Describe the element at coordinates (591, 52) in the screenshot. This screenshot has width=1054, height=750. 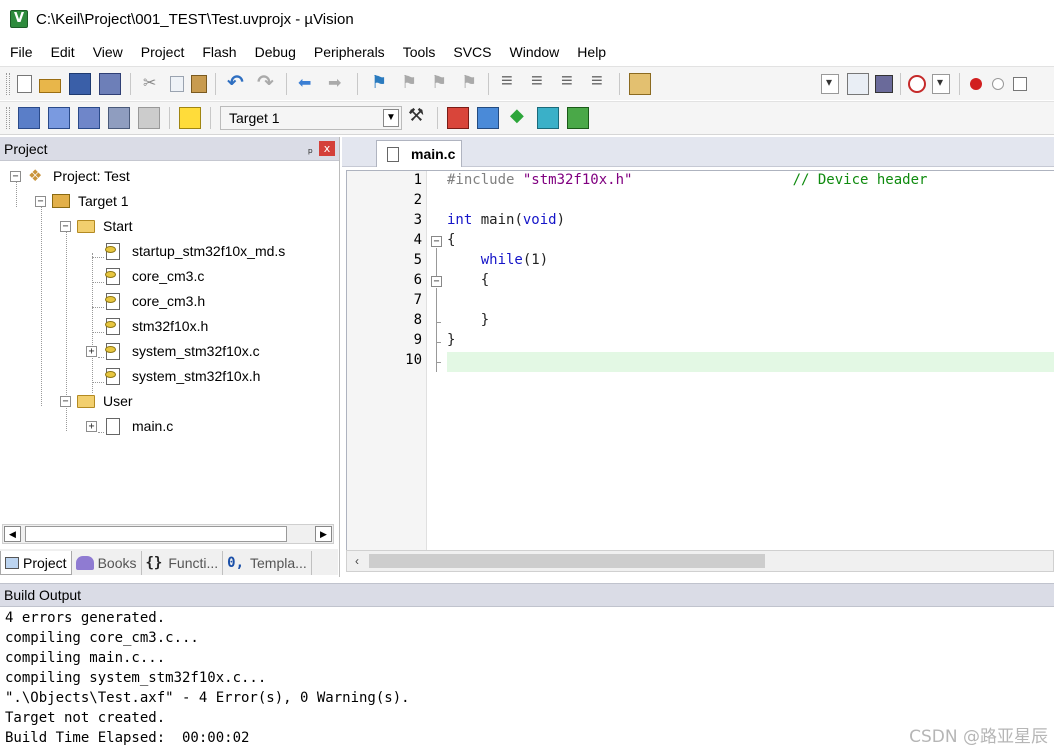
I see `menu-help: Help` at that location.